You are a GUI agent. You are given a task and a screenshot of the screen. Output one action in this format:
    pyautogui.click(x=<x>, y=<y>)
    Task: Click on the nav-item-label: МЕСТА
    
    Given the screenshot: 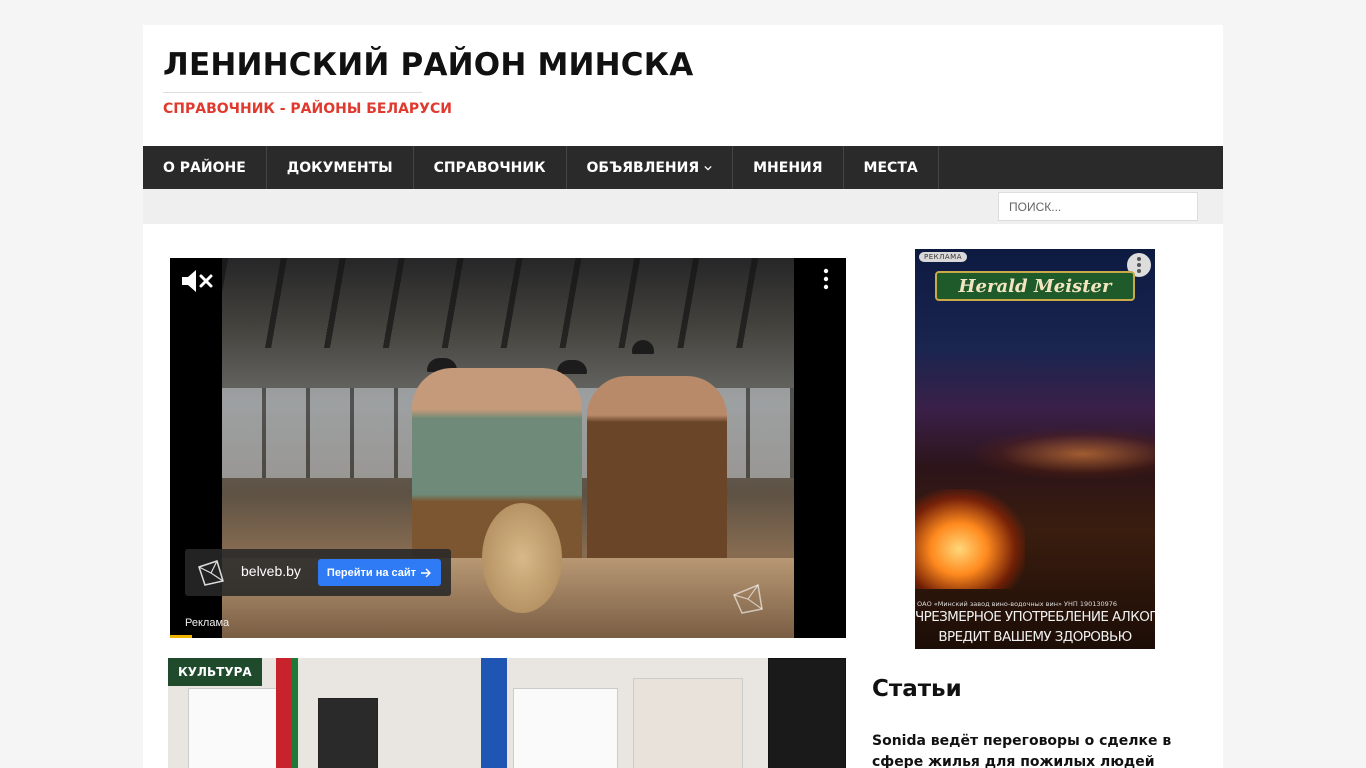 What is the action you would take?
    pyautogui.click(x=890, y=167)
    